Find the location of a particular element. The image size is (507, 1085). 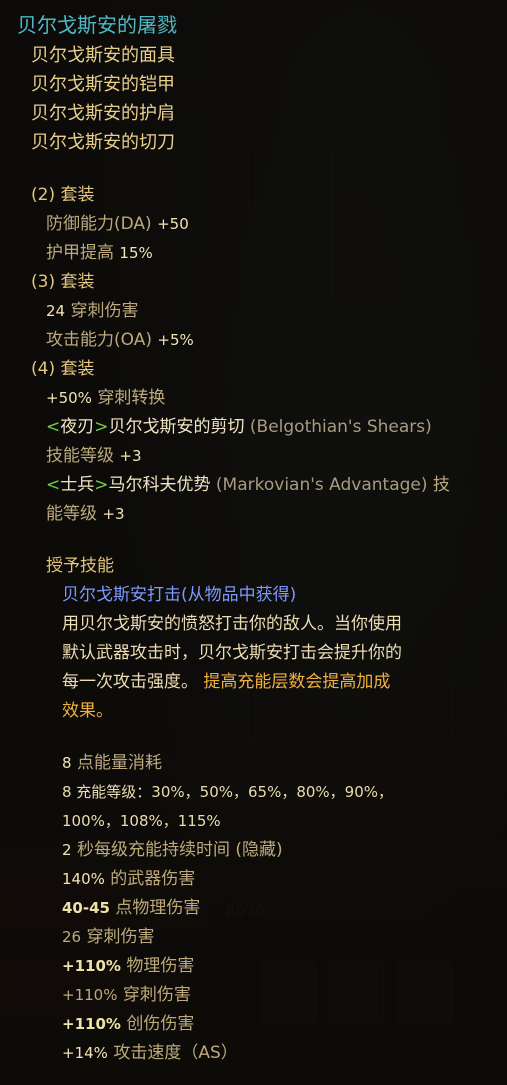

skill-stat-pierce-flat: 26 穿刺伤害 is located at coordinates (108, 937).